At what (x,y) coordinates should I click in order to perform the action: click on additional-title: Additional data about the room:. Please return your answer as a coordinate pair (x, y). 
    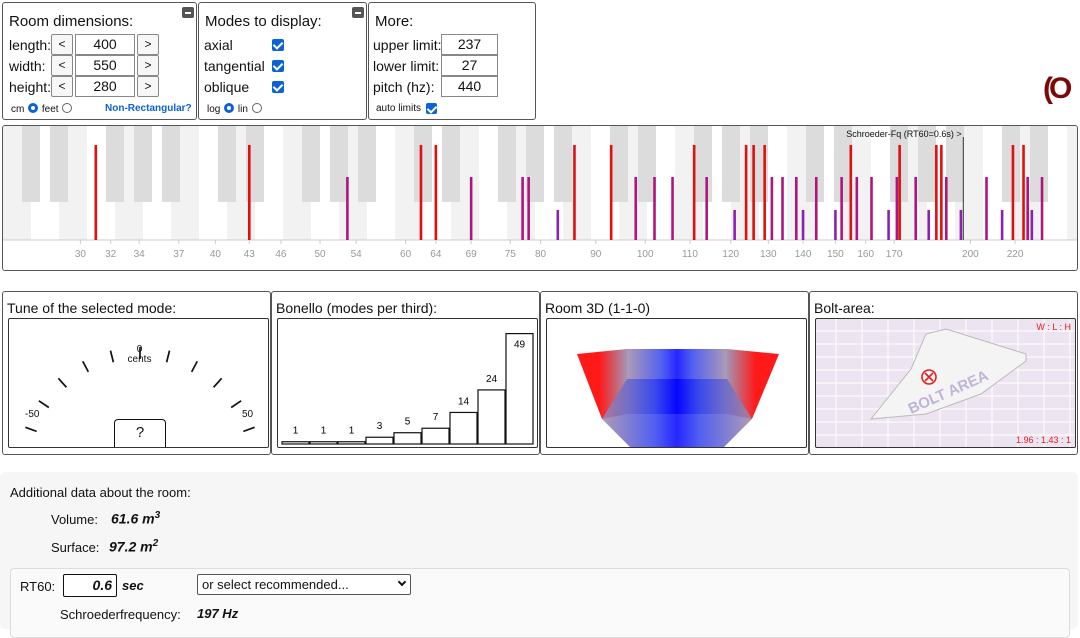
    Looking at the image, I should click on (100, 492).